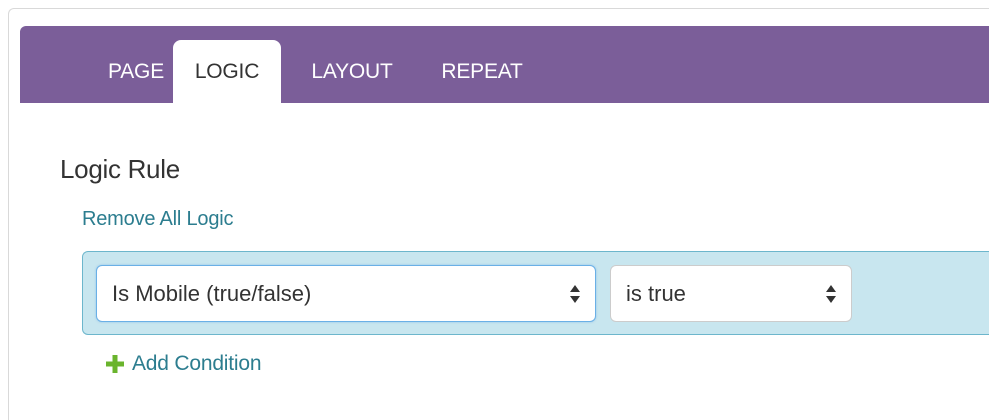  Describe the element at coordinates (482, 71) in the screenshot. I see `tab-repeat: REPEAT` at that location.